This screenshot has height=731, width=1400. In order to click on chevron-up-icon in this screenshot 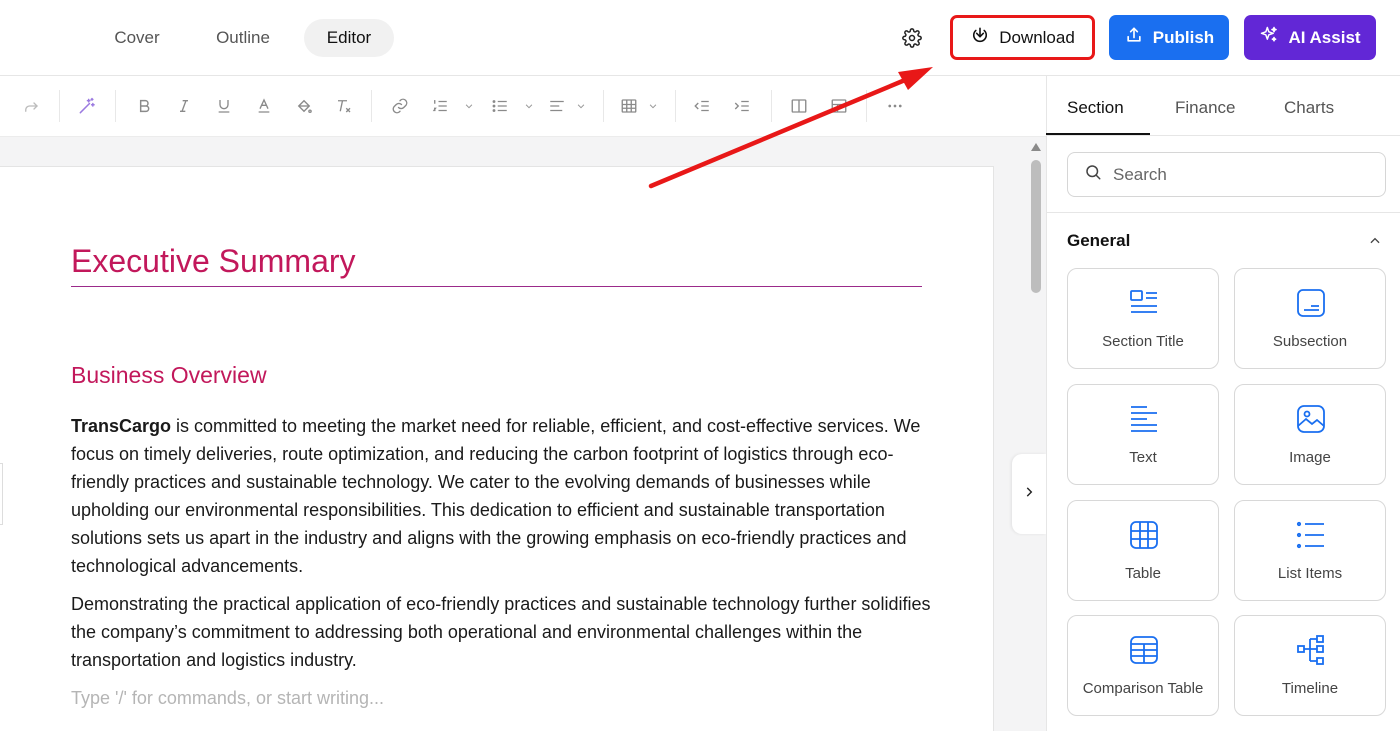, I will do `click(1375, 241)`.